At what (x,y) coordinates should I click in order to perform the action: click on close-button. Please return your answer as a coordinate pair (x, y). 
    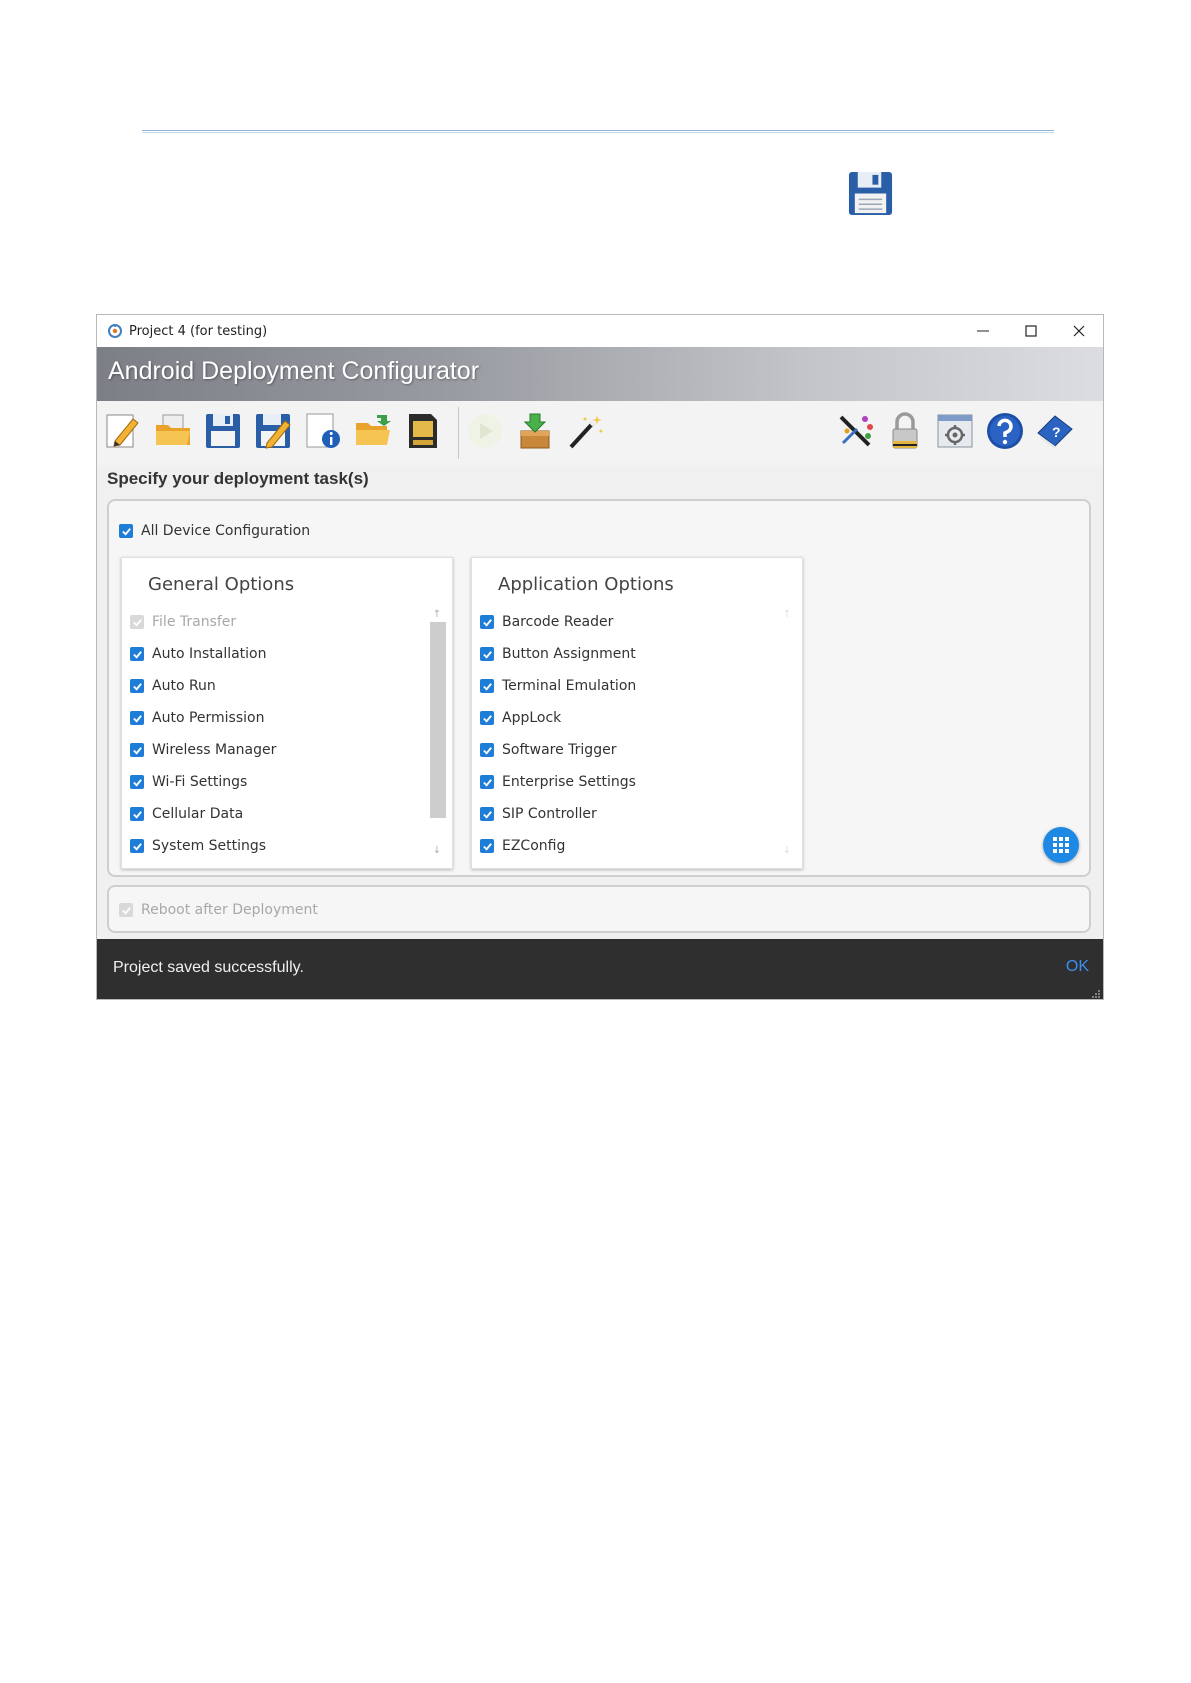
    Looking at the image, I should click on (1079, 331).